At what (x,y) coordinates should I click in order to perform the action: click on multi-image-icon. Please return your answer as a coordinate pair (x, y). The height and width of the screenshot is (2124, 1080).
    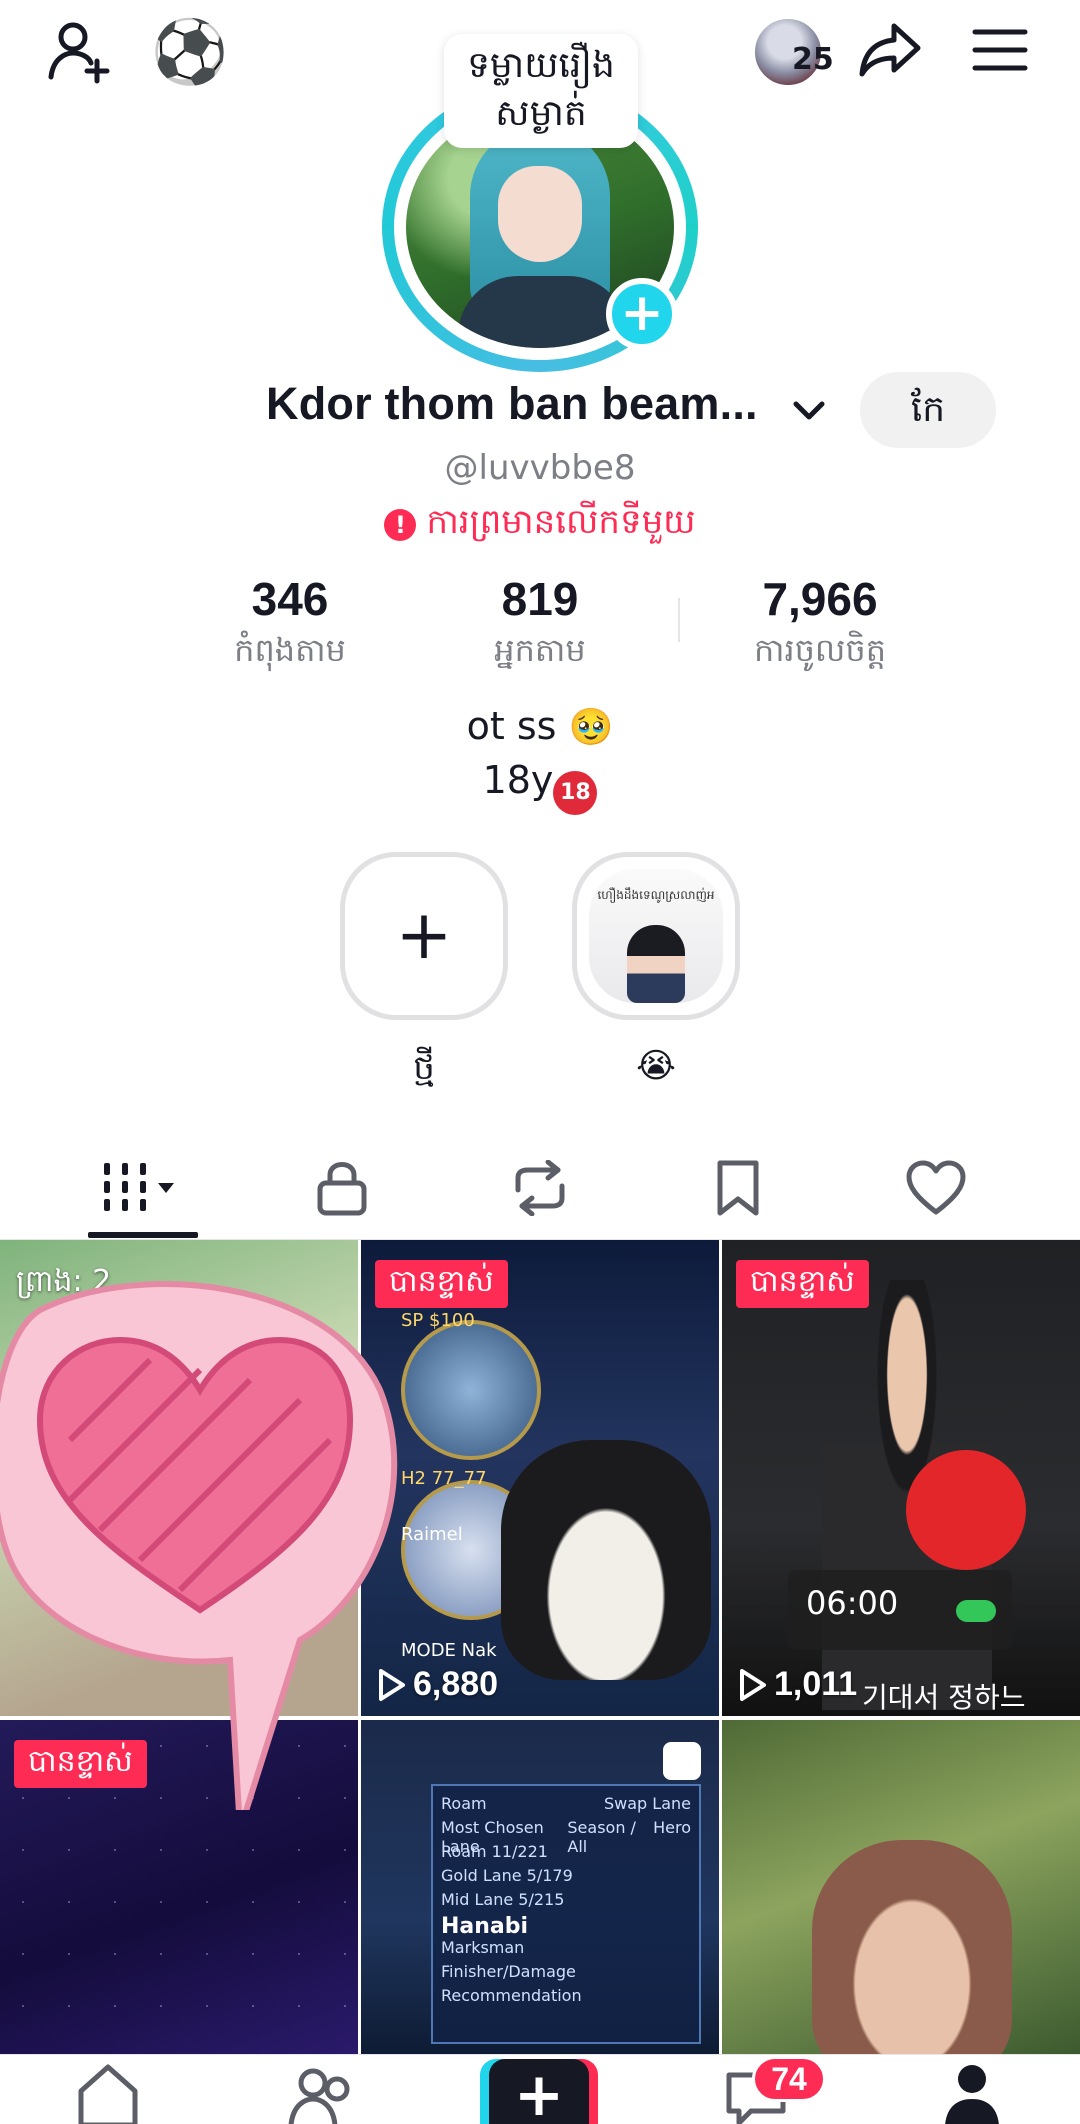
    Looking at the image, I should click on (682, 1761).